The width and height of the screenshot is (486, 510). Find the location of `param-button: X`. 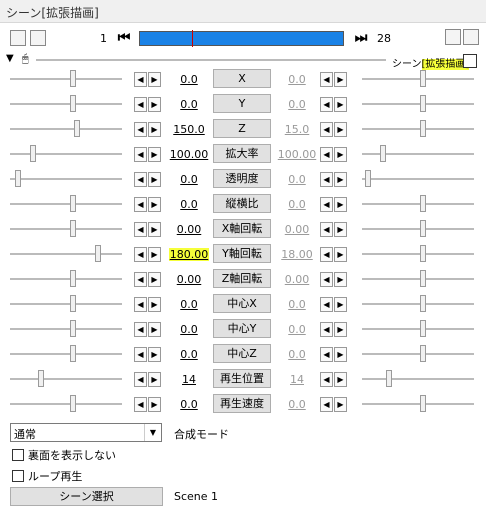

param-button: X is located at coordinates (242, 78).